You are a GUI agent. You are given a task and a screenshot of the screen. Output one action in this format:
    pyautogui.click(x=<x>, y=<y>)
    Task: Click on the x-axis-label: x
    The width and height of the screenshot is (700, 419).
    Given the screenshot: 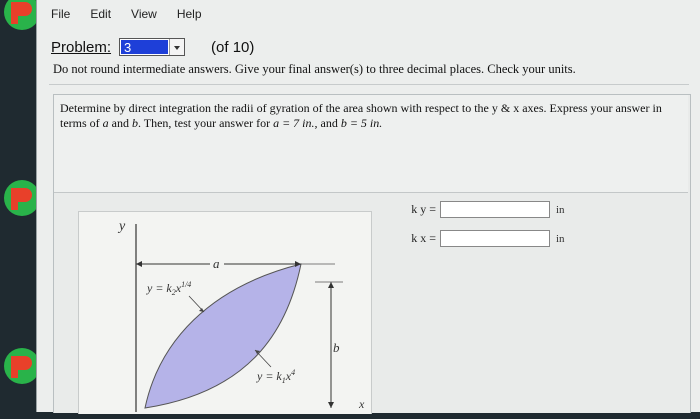 What is the action you would take?
    pyautogui.click(x=361, y=404)
    